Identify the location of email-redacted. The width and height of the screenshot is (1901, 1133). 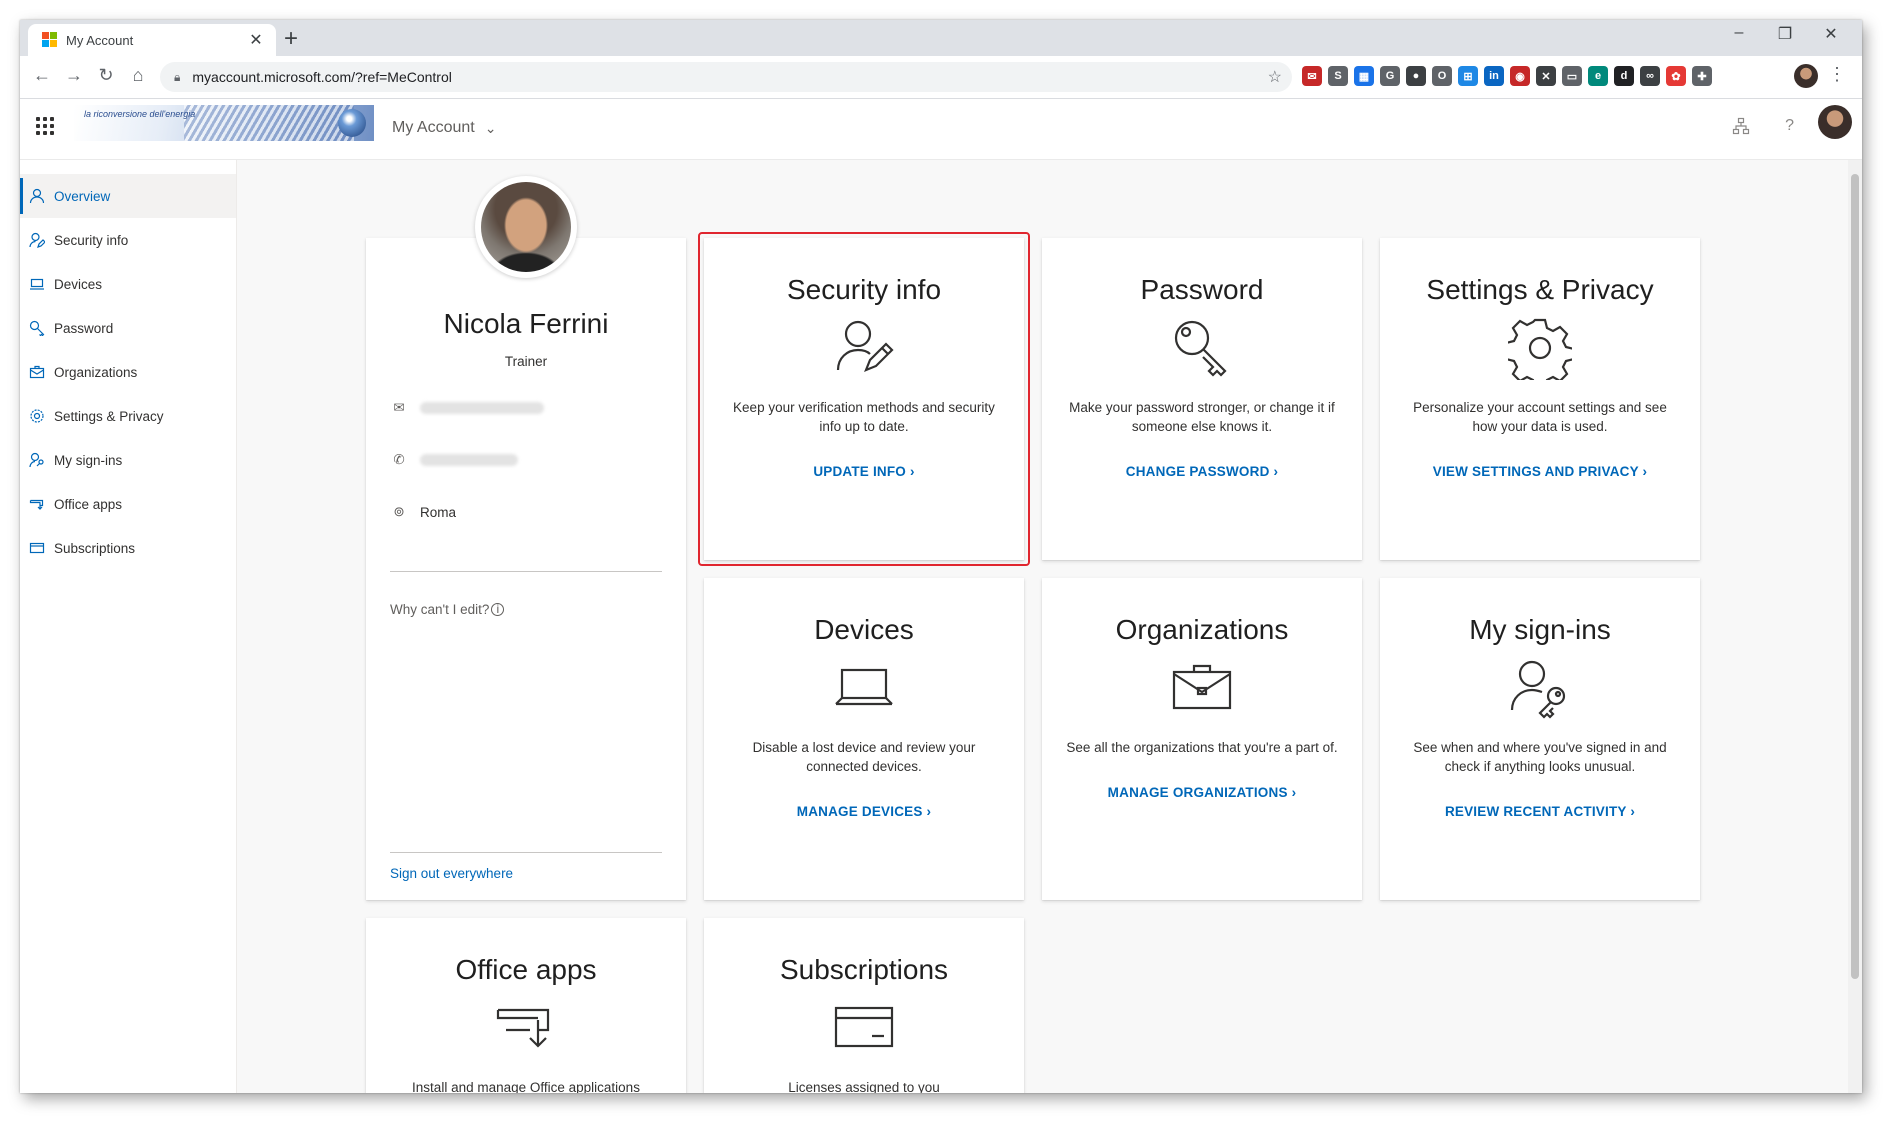
(482, 408).